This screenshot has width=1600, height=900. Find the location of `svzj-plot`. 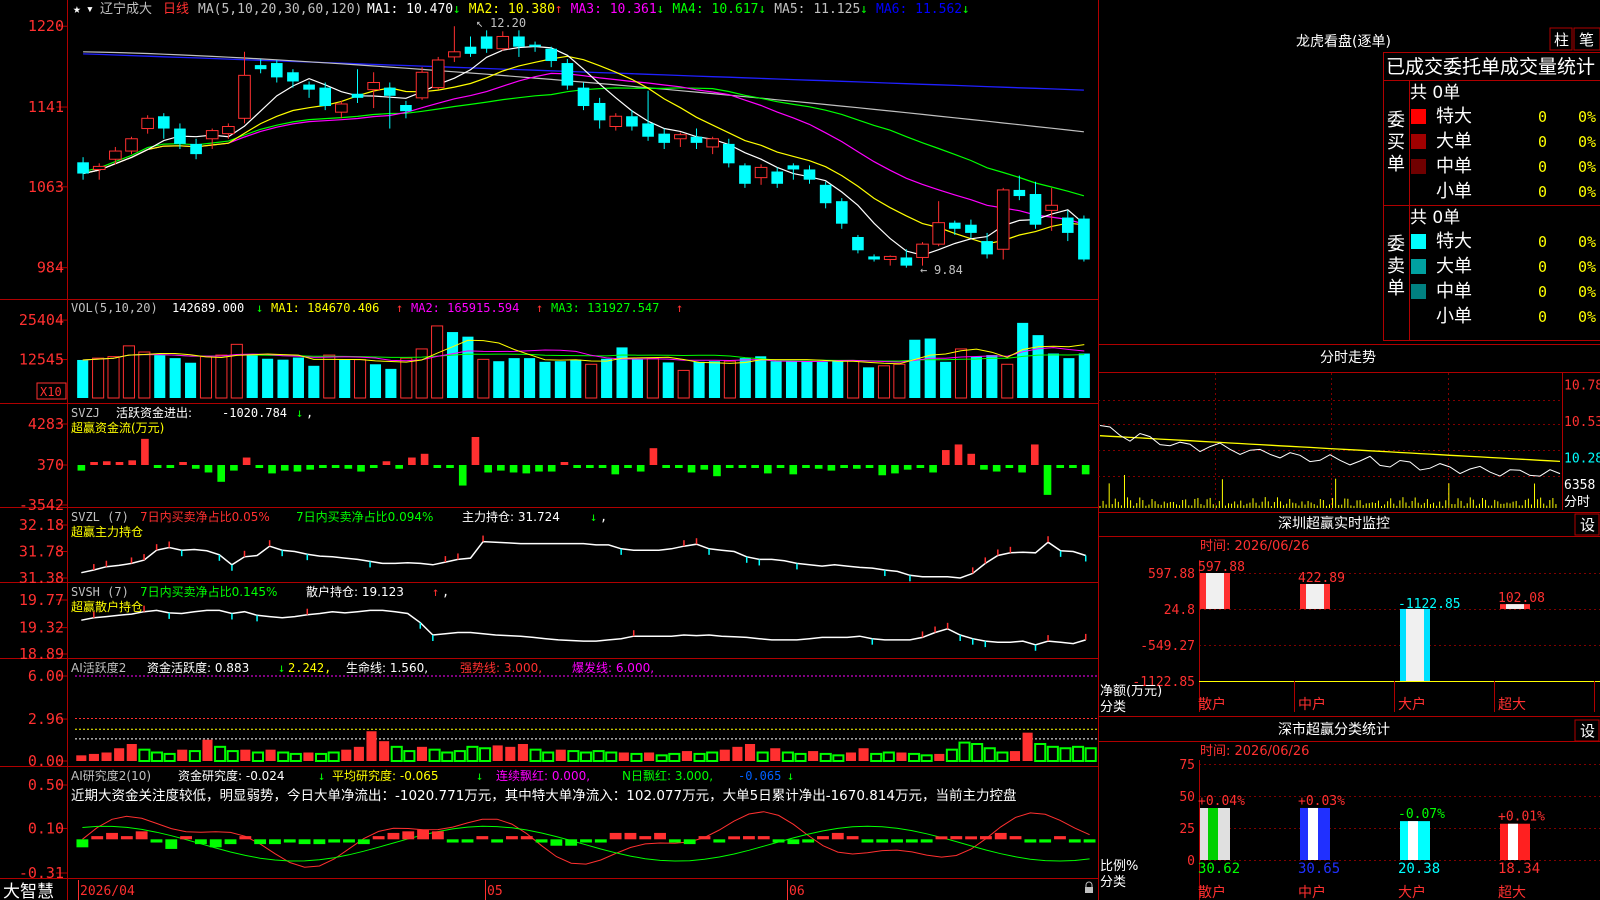

svzj-plot is located at coordinates (583, 465).